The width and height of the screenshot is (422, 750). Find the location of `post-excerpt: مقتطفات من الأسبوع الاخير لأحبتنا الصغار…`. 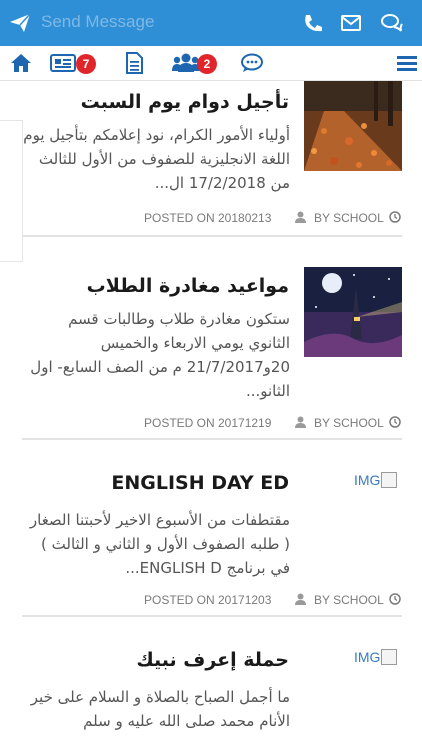

post-excerpt: مقتطفات من الأسبوع الاخير لأحبتنا الصغار… is located at coordinates (159, 544).